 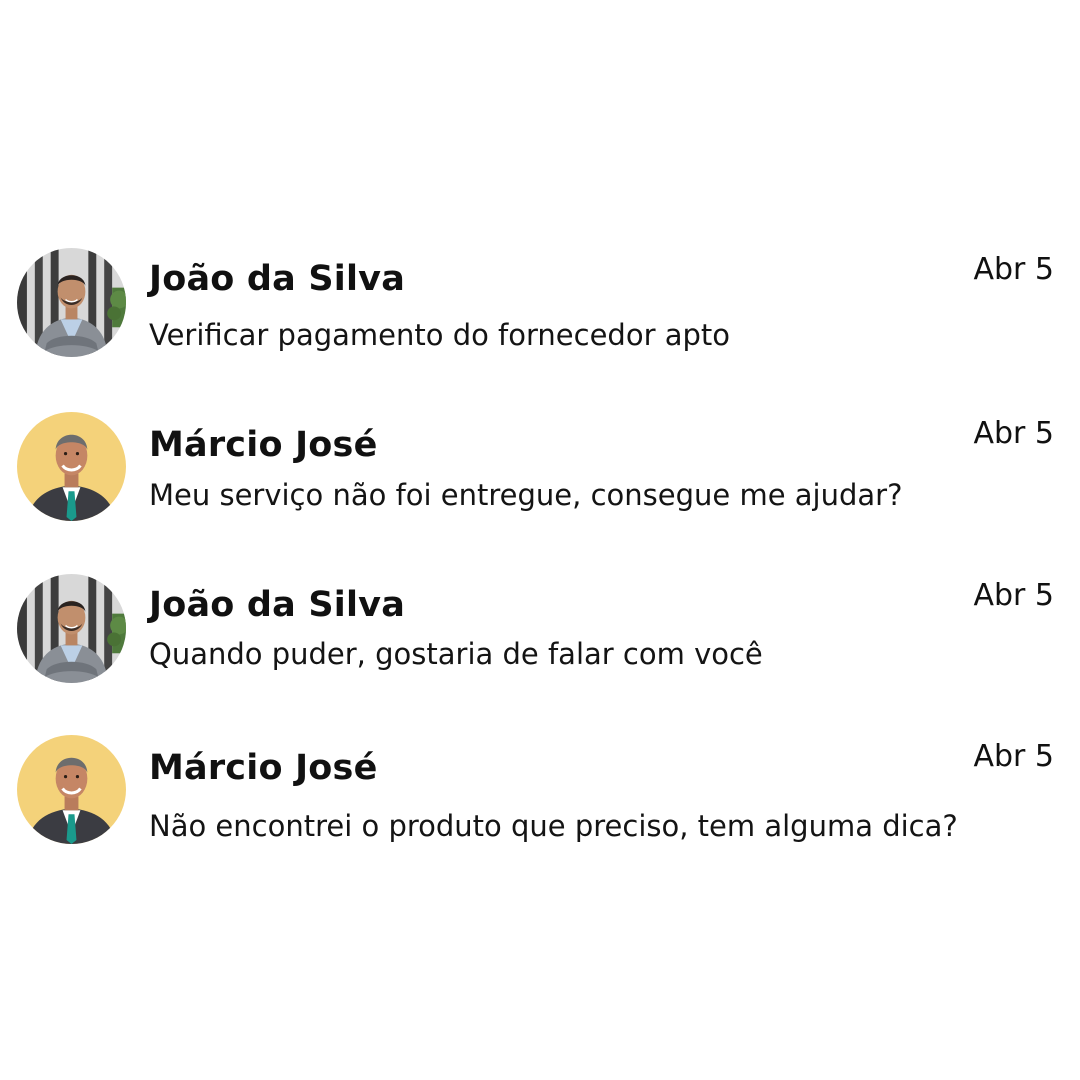 What do you see at coordinates (456, 654) in the screenshot?
I see `message-preview: Quando puder, gostaria de falar com você` at bounding box center [456, 654].